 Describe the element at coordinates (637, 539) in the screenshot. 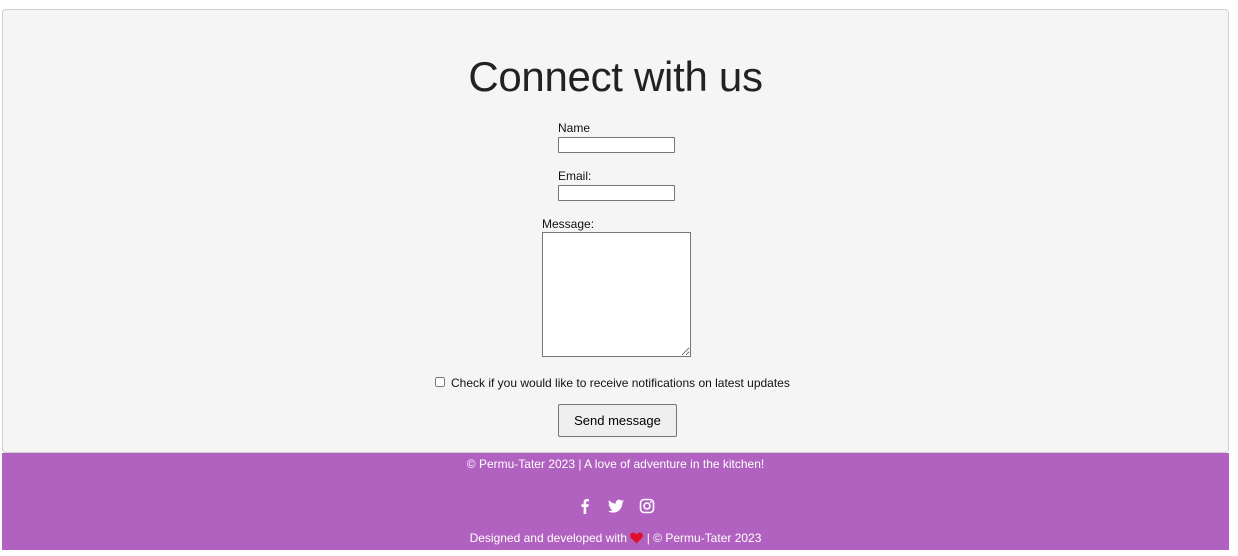

I see `heart-icon` at that location.